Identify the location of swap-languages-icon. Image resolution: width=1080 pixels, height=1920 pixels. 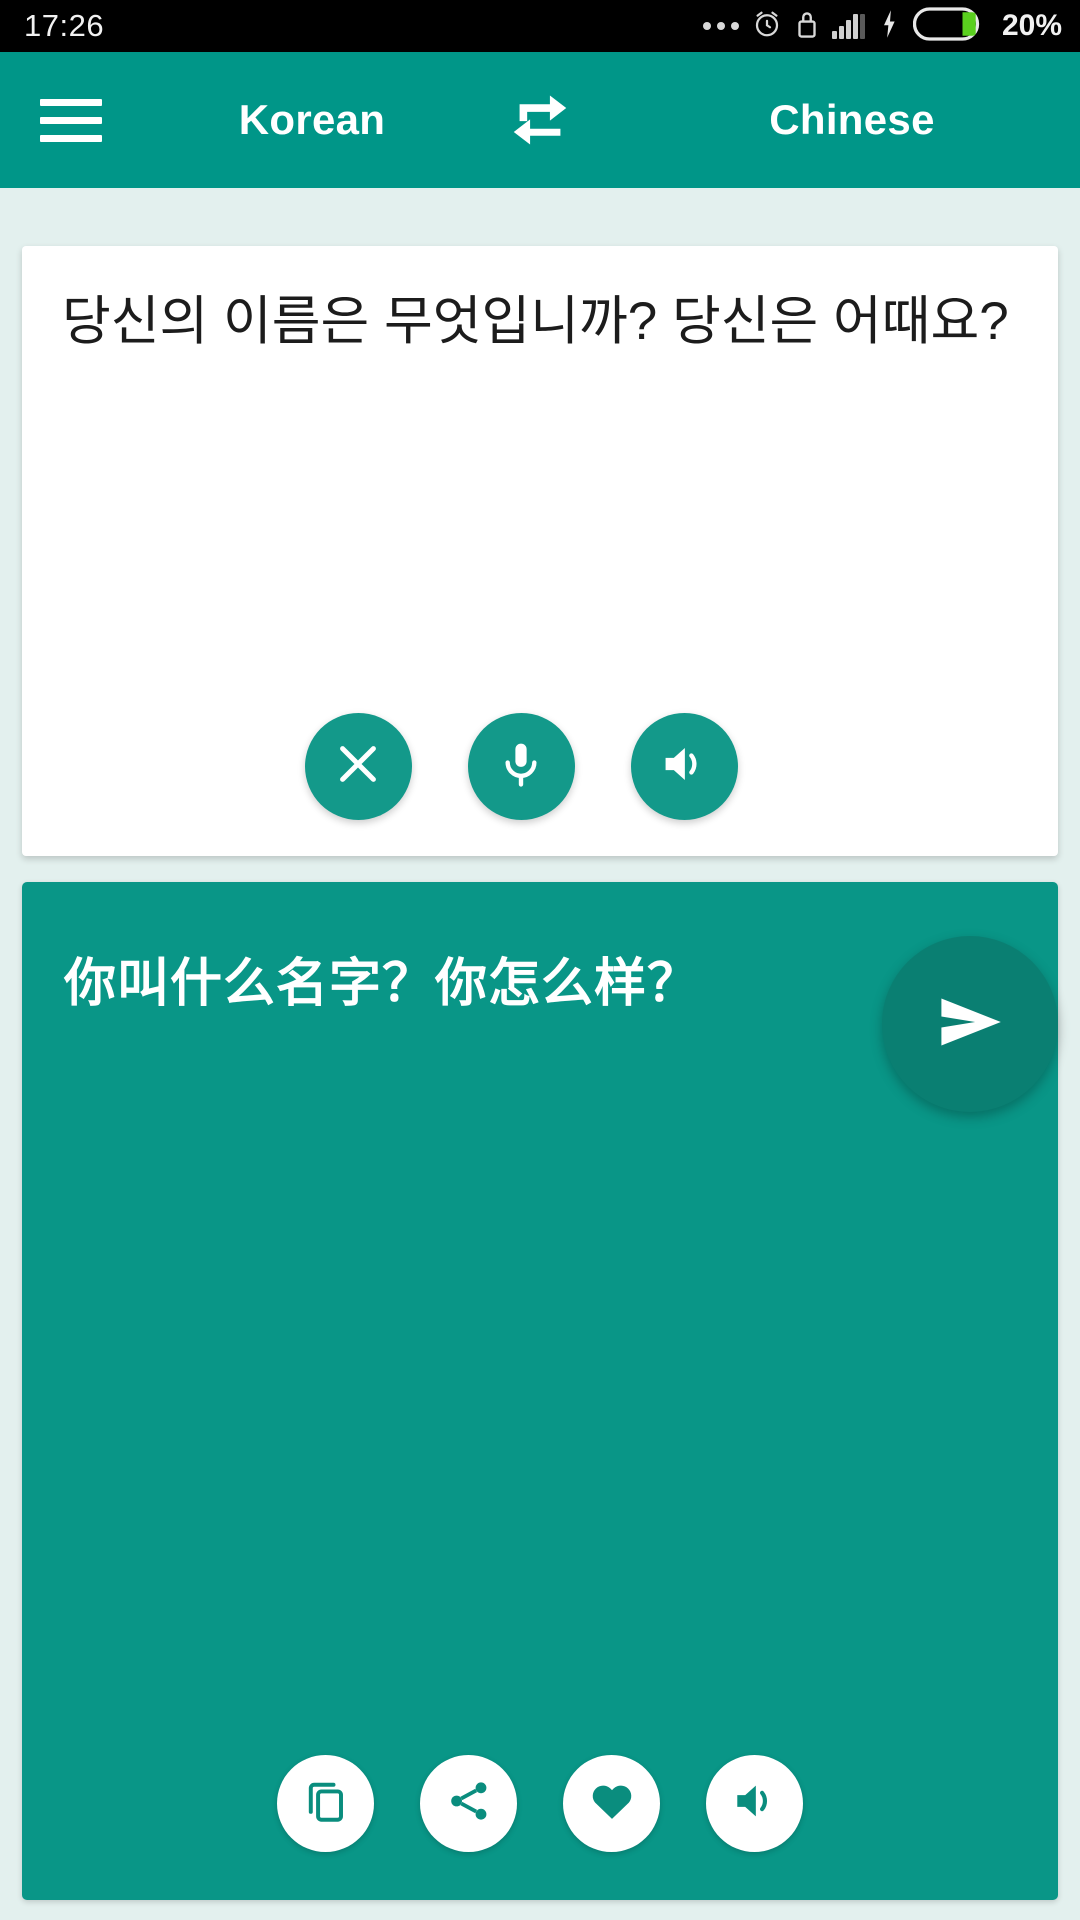
(540, 120).